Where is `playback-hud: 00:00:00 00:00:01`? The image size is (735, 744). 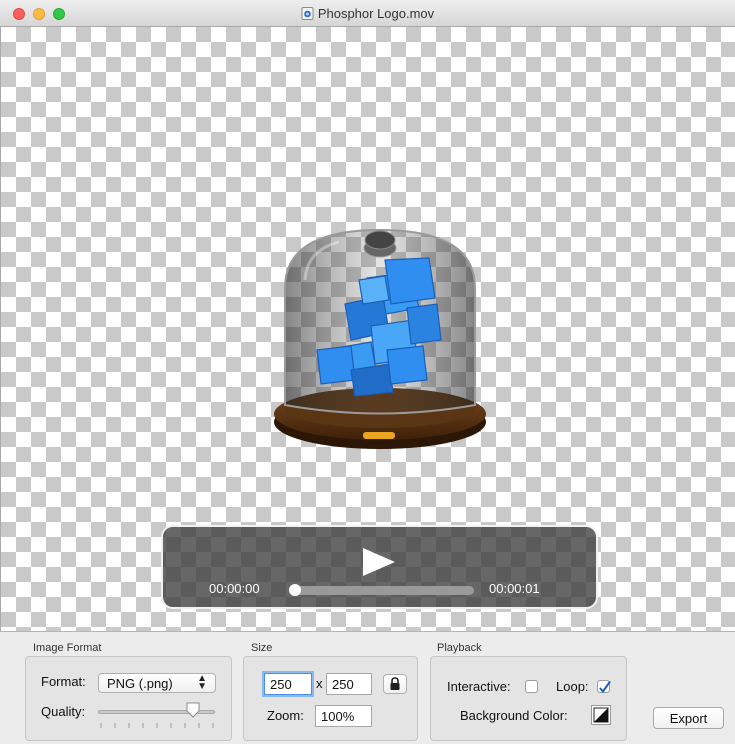 playback-hud: 00:00:00 00:00:01 is located at coordinates (379, 567).